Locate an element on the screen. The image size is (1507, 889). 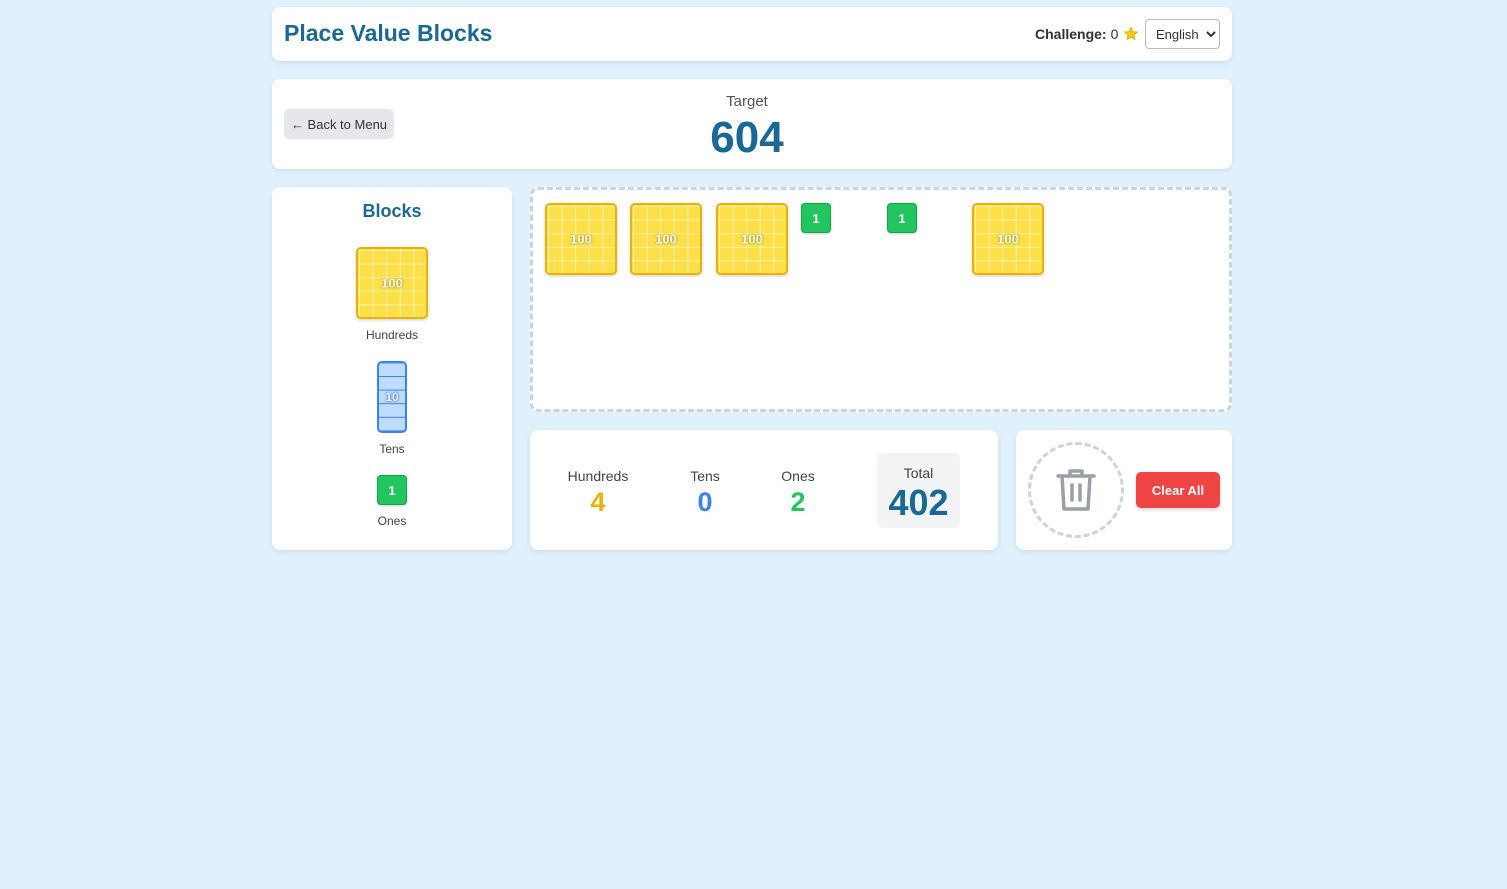
blocks-palette: Blocks 100 Hundreds 10 Tens 1 Ones is located at coordinates (392, 368).